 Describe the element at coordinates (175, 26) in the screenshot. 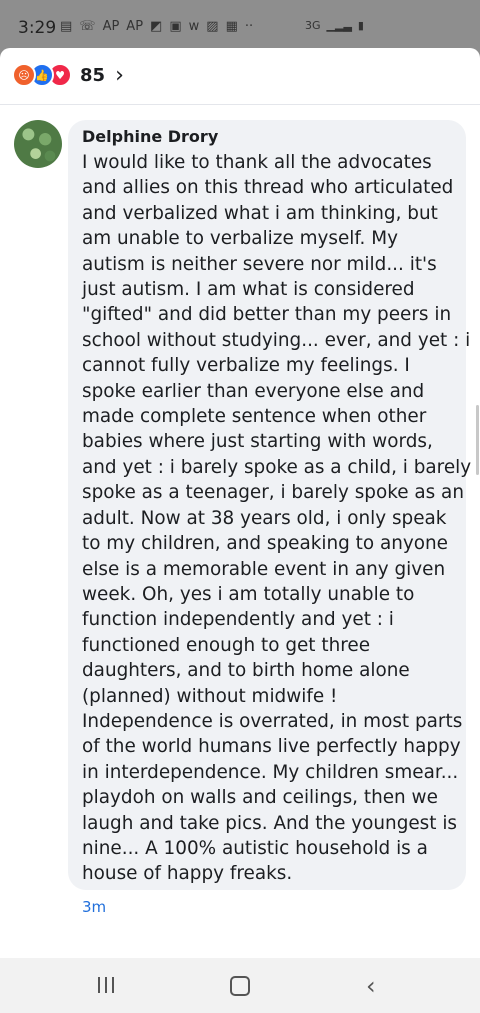

I see `tv-icon: ▣` at that location.